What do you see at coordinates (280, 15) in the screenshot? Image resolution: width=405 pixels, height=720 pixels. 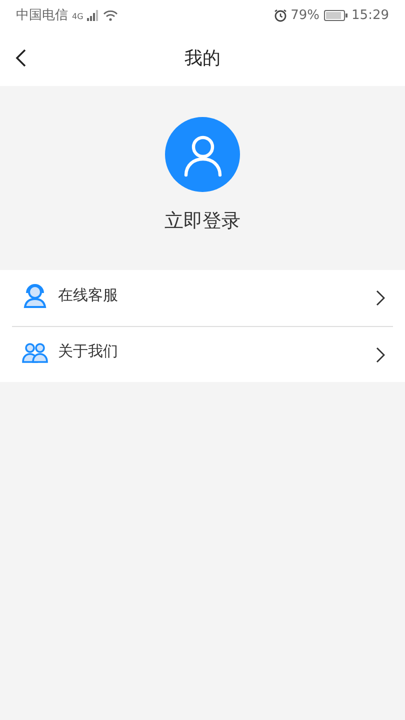 I see `alarm-icon` at bounding box center [280, 15].